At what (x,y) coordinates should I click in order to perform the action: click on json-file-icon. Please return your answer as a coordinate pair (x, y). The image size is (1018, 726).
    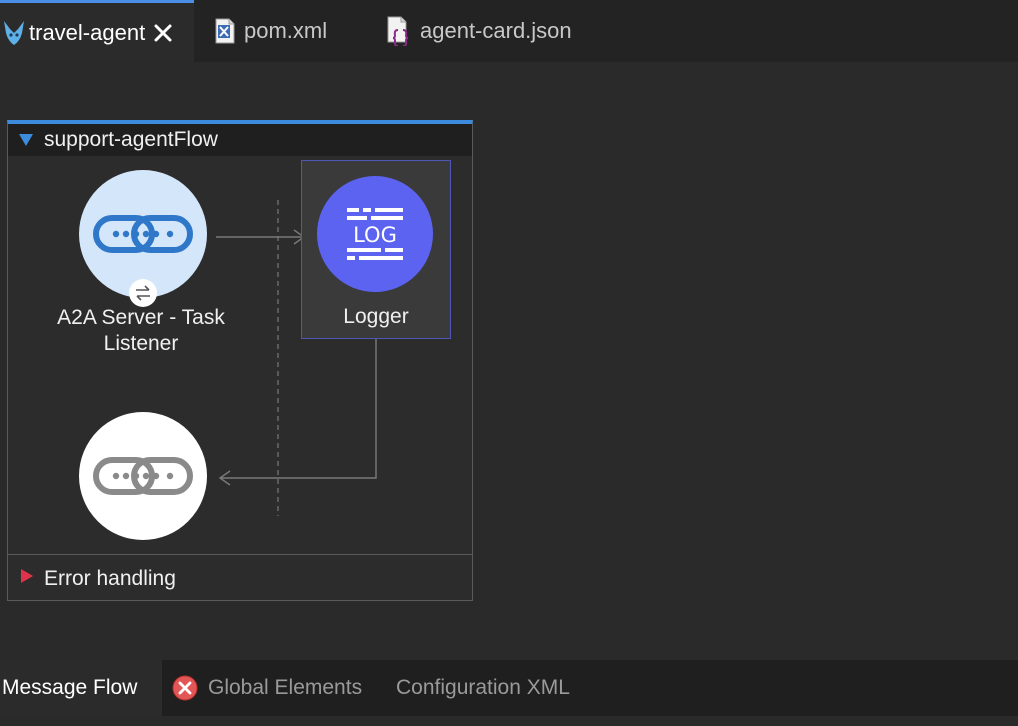
    Looking at the image, I should click on (398, 31).